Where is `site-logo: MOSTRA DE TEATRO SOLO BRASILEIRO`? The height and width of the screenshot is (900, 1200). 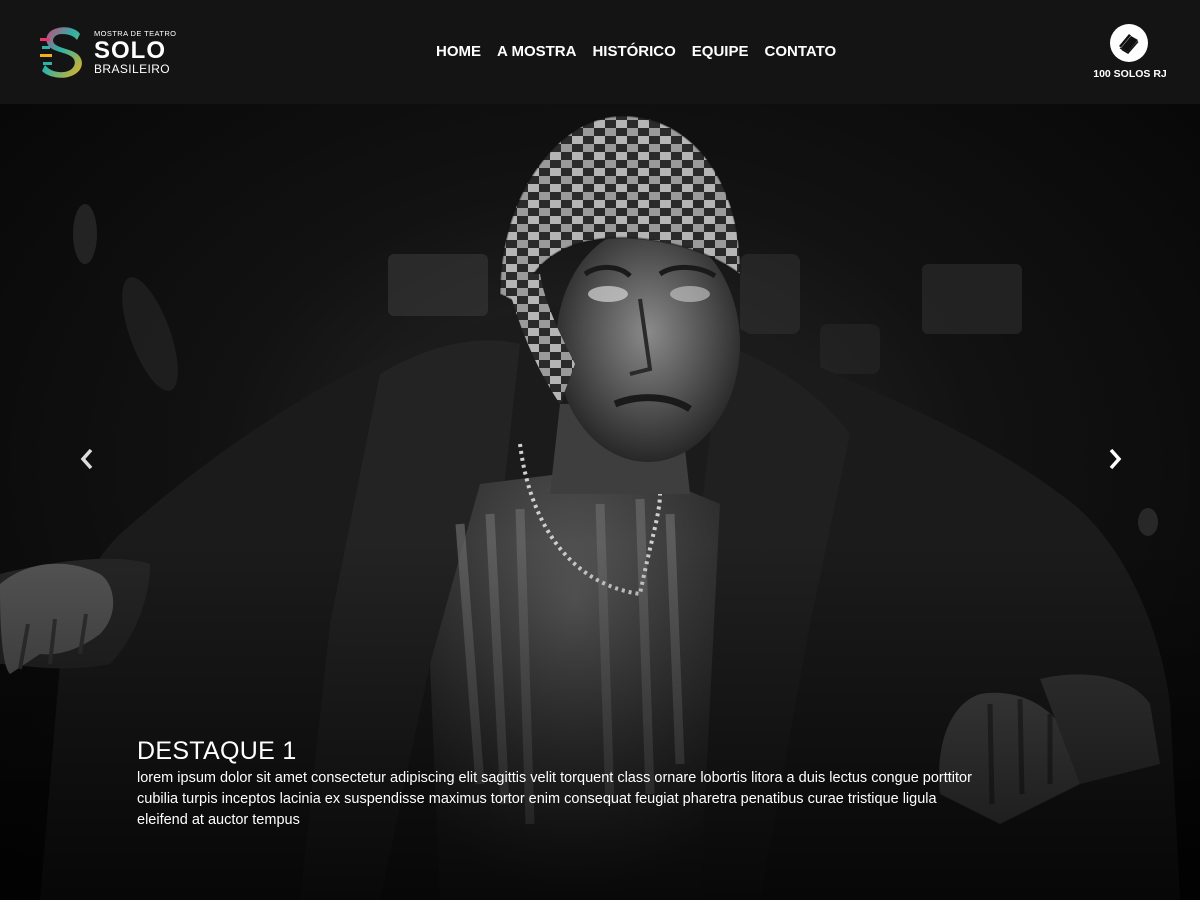
site-logo: MOSTRA DE TEATRO SOLO BRASILEIRO is located at coordinates (110, 52).